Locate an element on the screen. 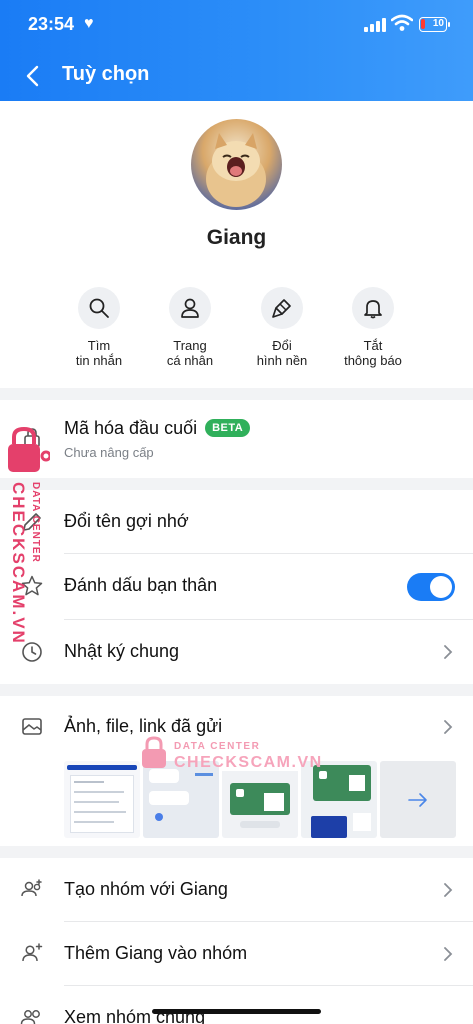 The image size is (473, 1024). profile-page-label: Trang cá nhân is located at coordinates (190, 353).